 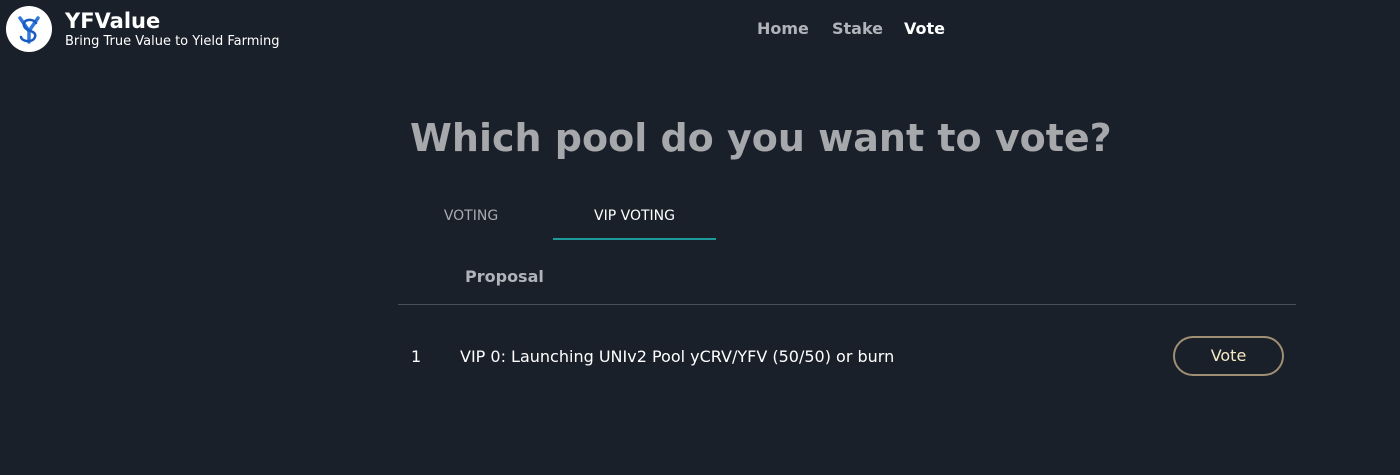 What do you see at coordinates (1228, 356) in the screenshot?
I see `vote-button: Vote` at bounding box center [1228, 356].